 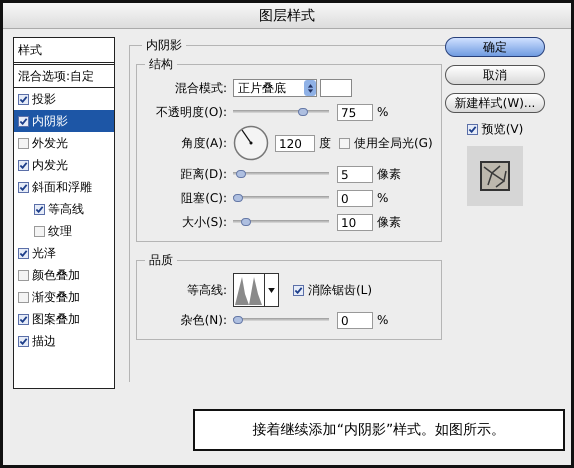 What do you see at coordinates (287, 15) in the screenshot?
I see `window-title: 图层样式` at bounding box center [287, 15].